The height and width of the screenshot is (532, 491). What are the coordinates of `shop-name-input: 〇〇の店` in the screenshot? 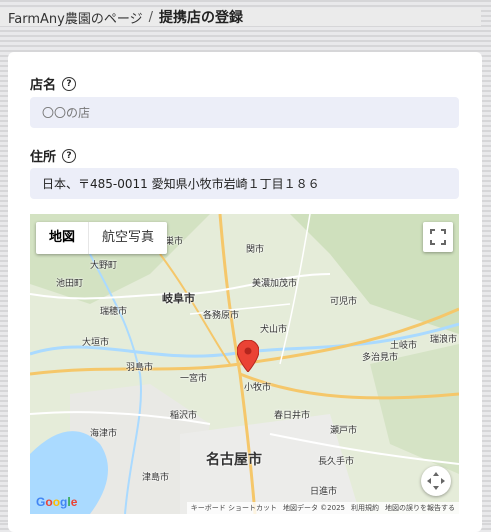 It's located at (244, 112).